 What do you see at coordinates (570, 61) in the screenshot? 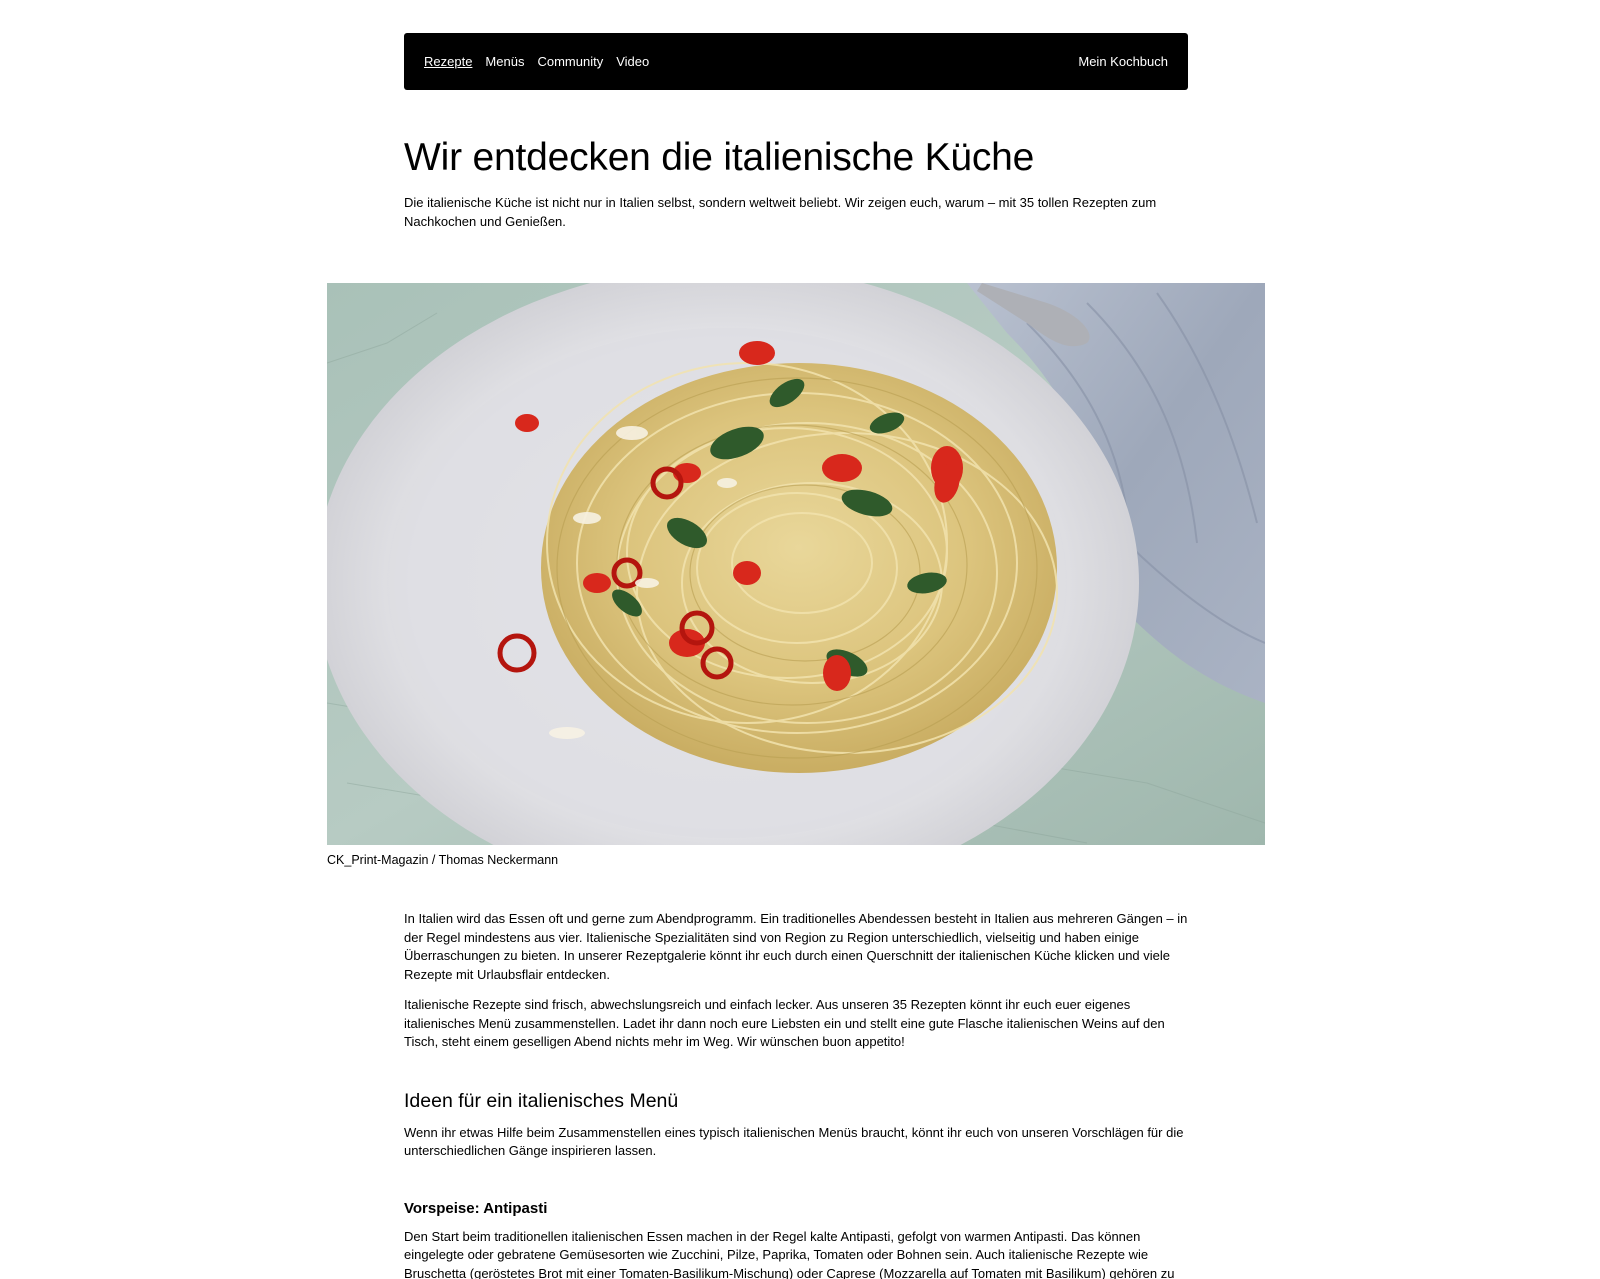
I see `nav-item-community: Community` at bounding box center [570, 61].